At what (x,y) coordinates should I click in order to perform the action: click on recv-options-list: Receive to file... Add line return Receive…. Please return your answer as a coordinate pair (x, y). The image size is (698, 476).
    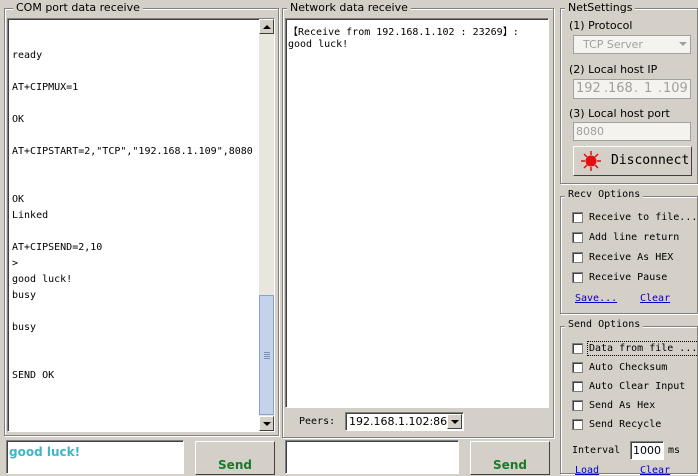
    Looking at the image, I should click on (629, 248).